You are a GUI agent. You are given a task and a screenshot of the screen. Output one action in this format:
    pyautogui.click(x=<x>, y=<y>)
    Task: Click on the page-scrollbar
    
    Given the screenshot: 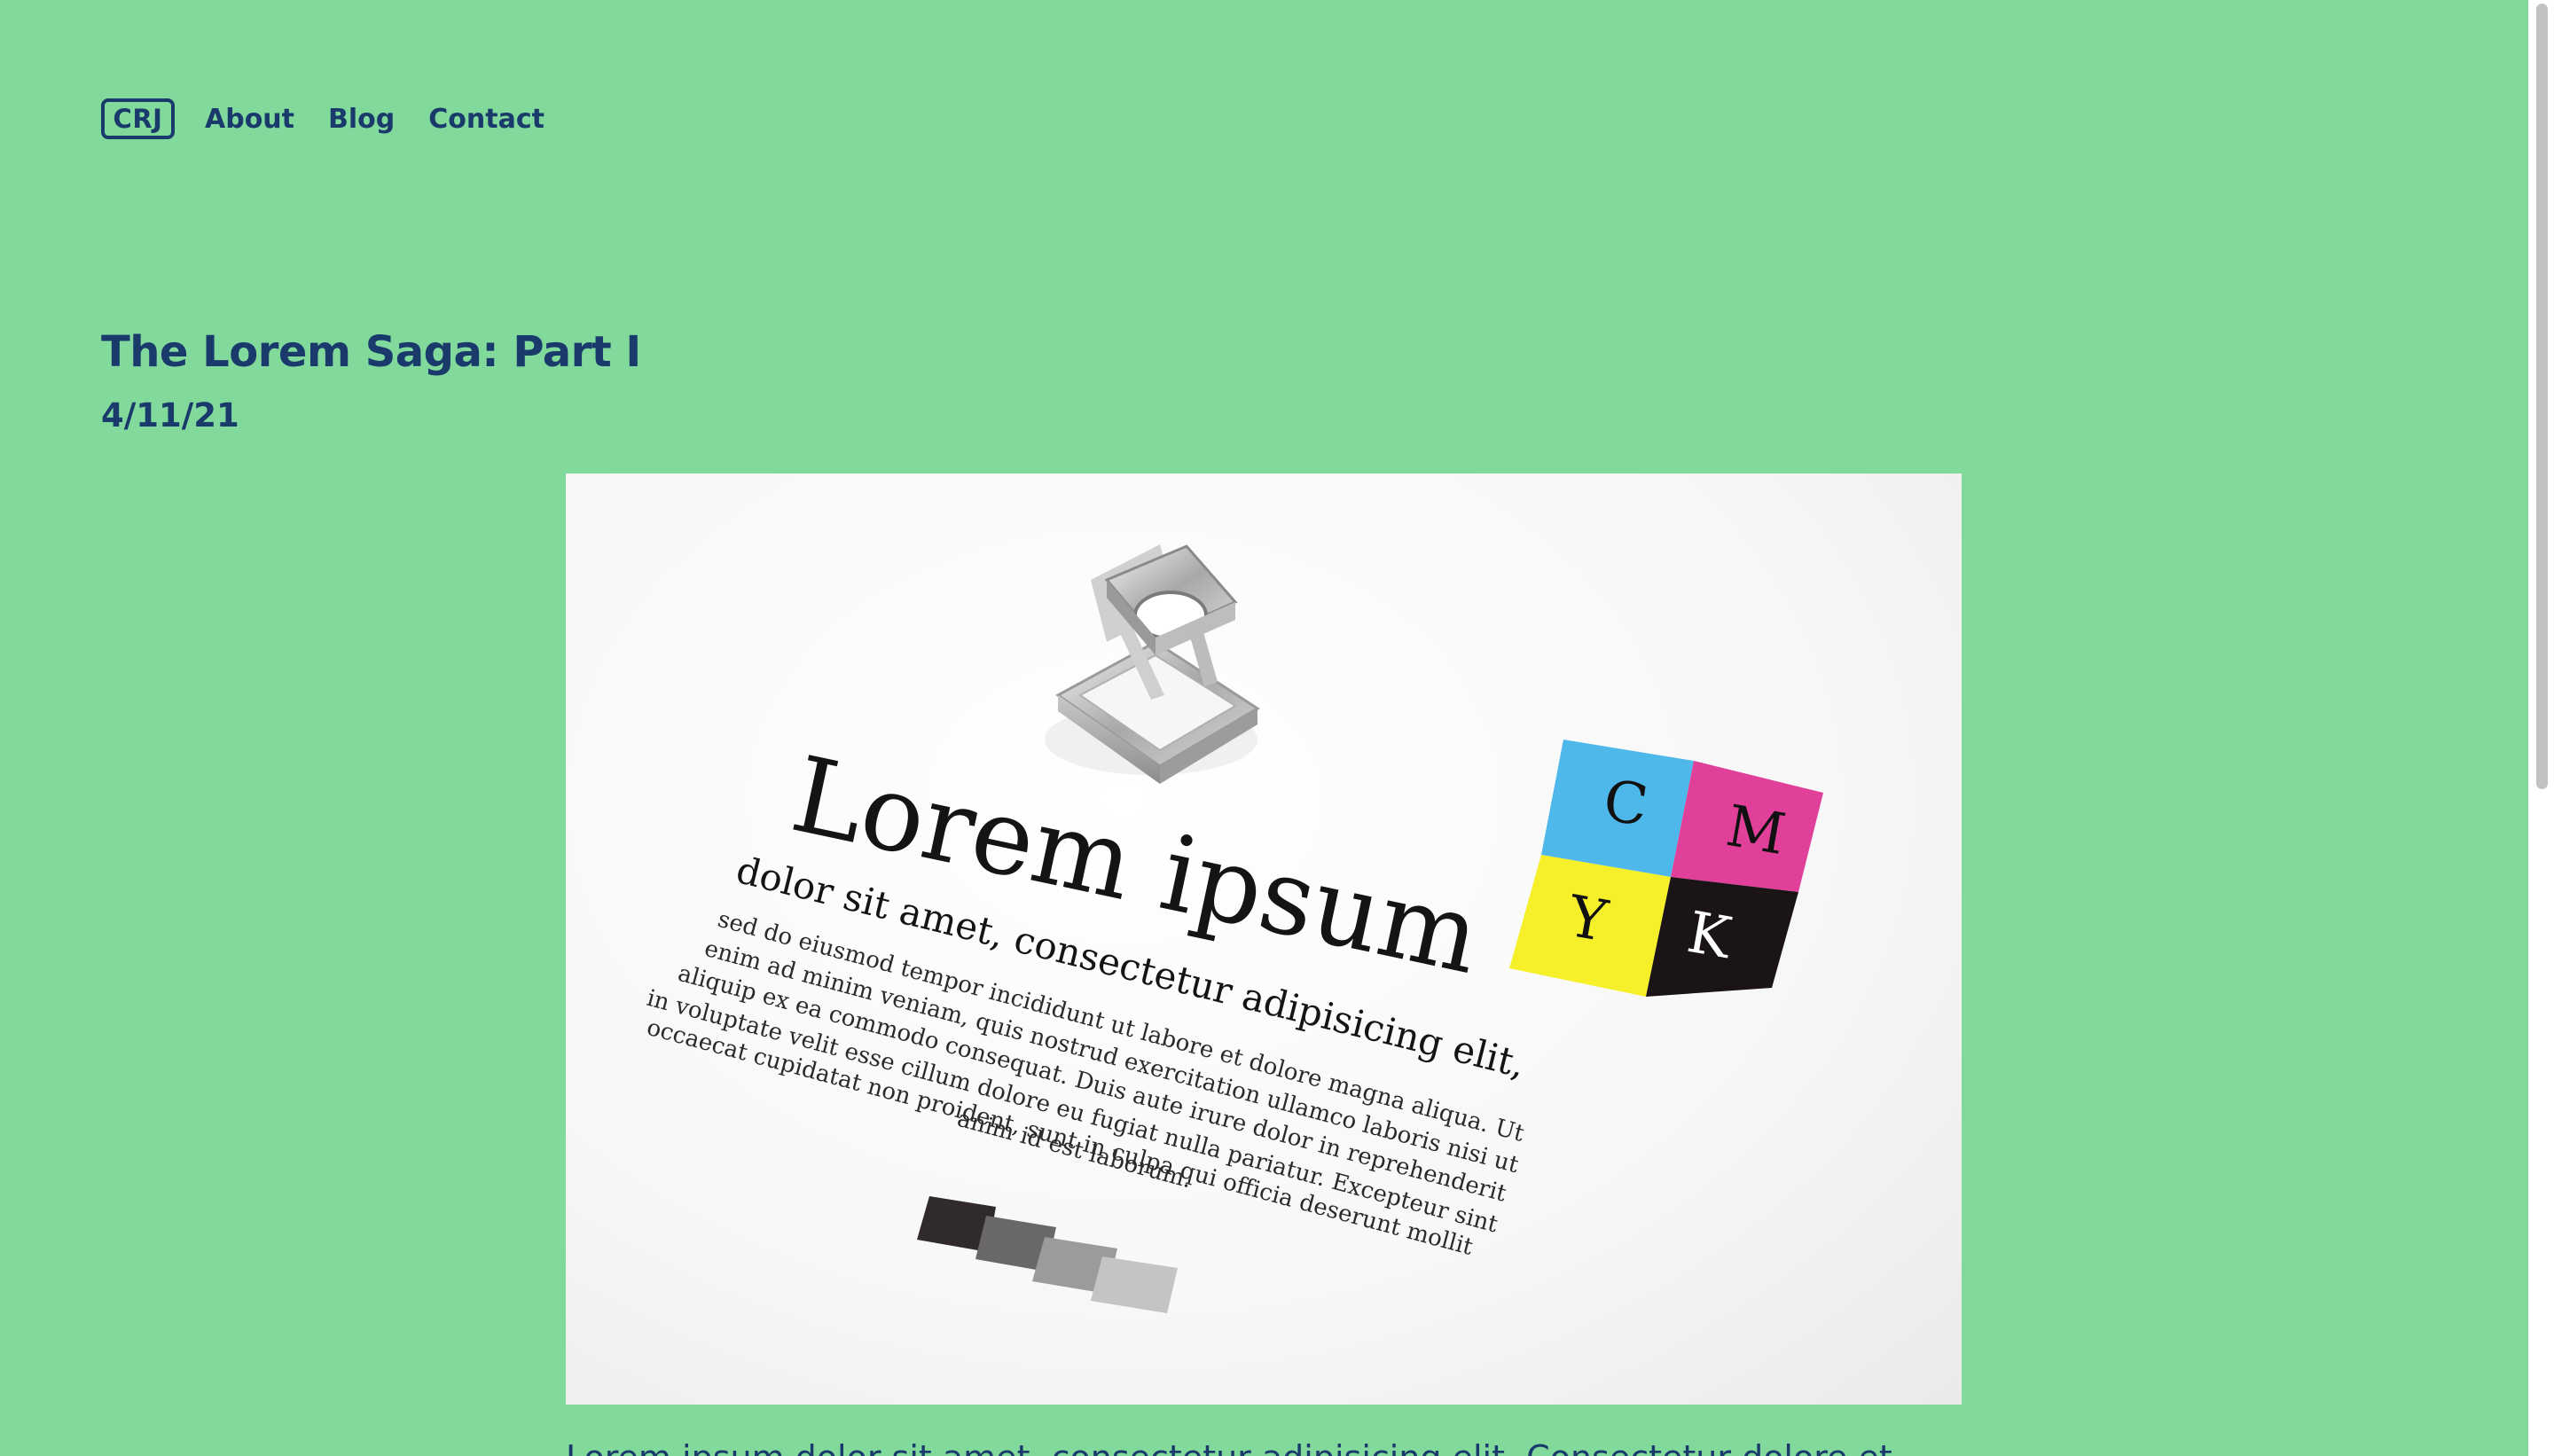 What is the action you would take?
    pyautogui.click(x=2541, y=728)
    